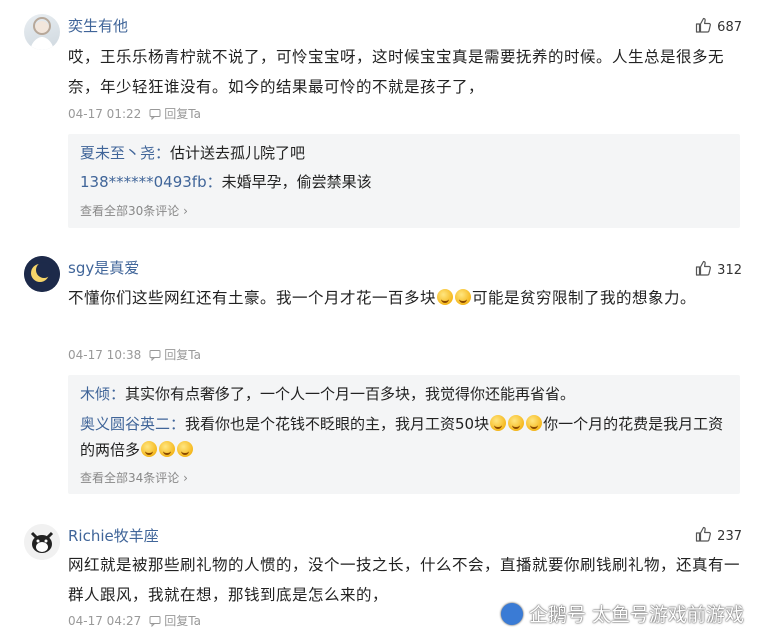 This screenshot has width=758, height=641. Describe the element at coordinates (134, 477) in the screenshot. I see `view-all-replies-link: 查看全部34条评论 ›` at that location.